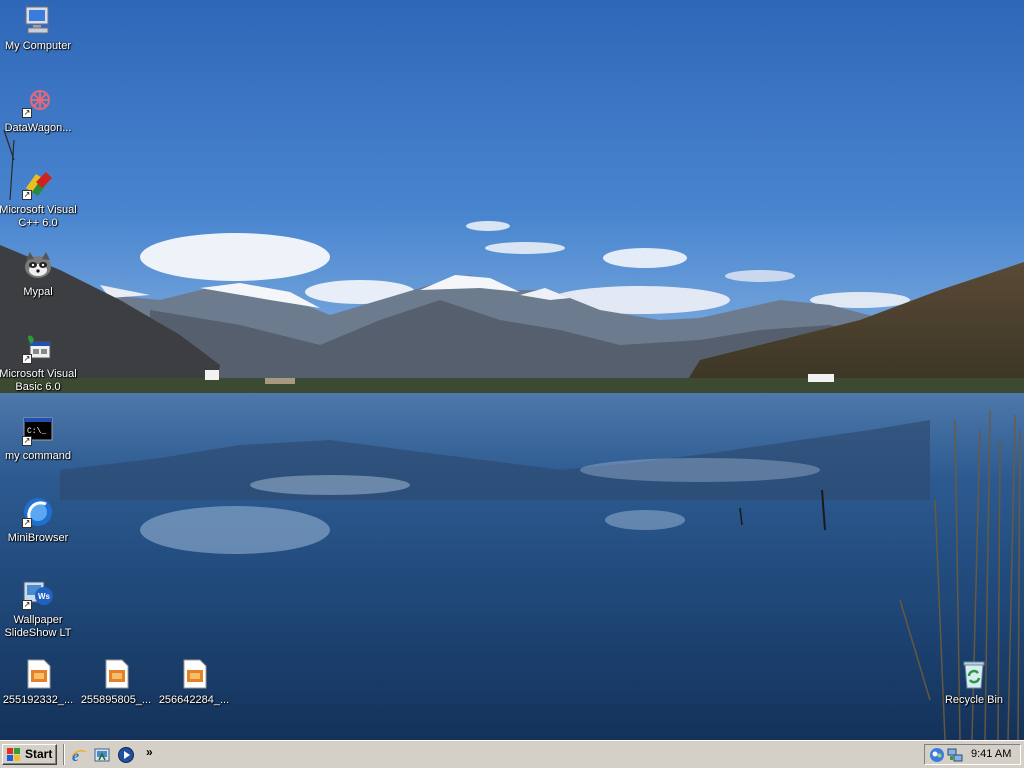  What do you see at coordinates (38, 184) in the screenshot?
I see `visual-cpp-icon: ↗` at bounding box center [38, 184].